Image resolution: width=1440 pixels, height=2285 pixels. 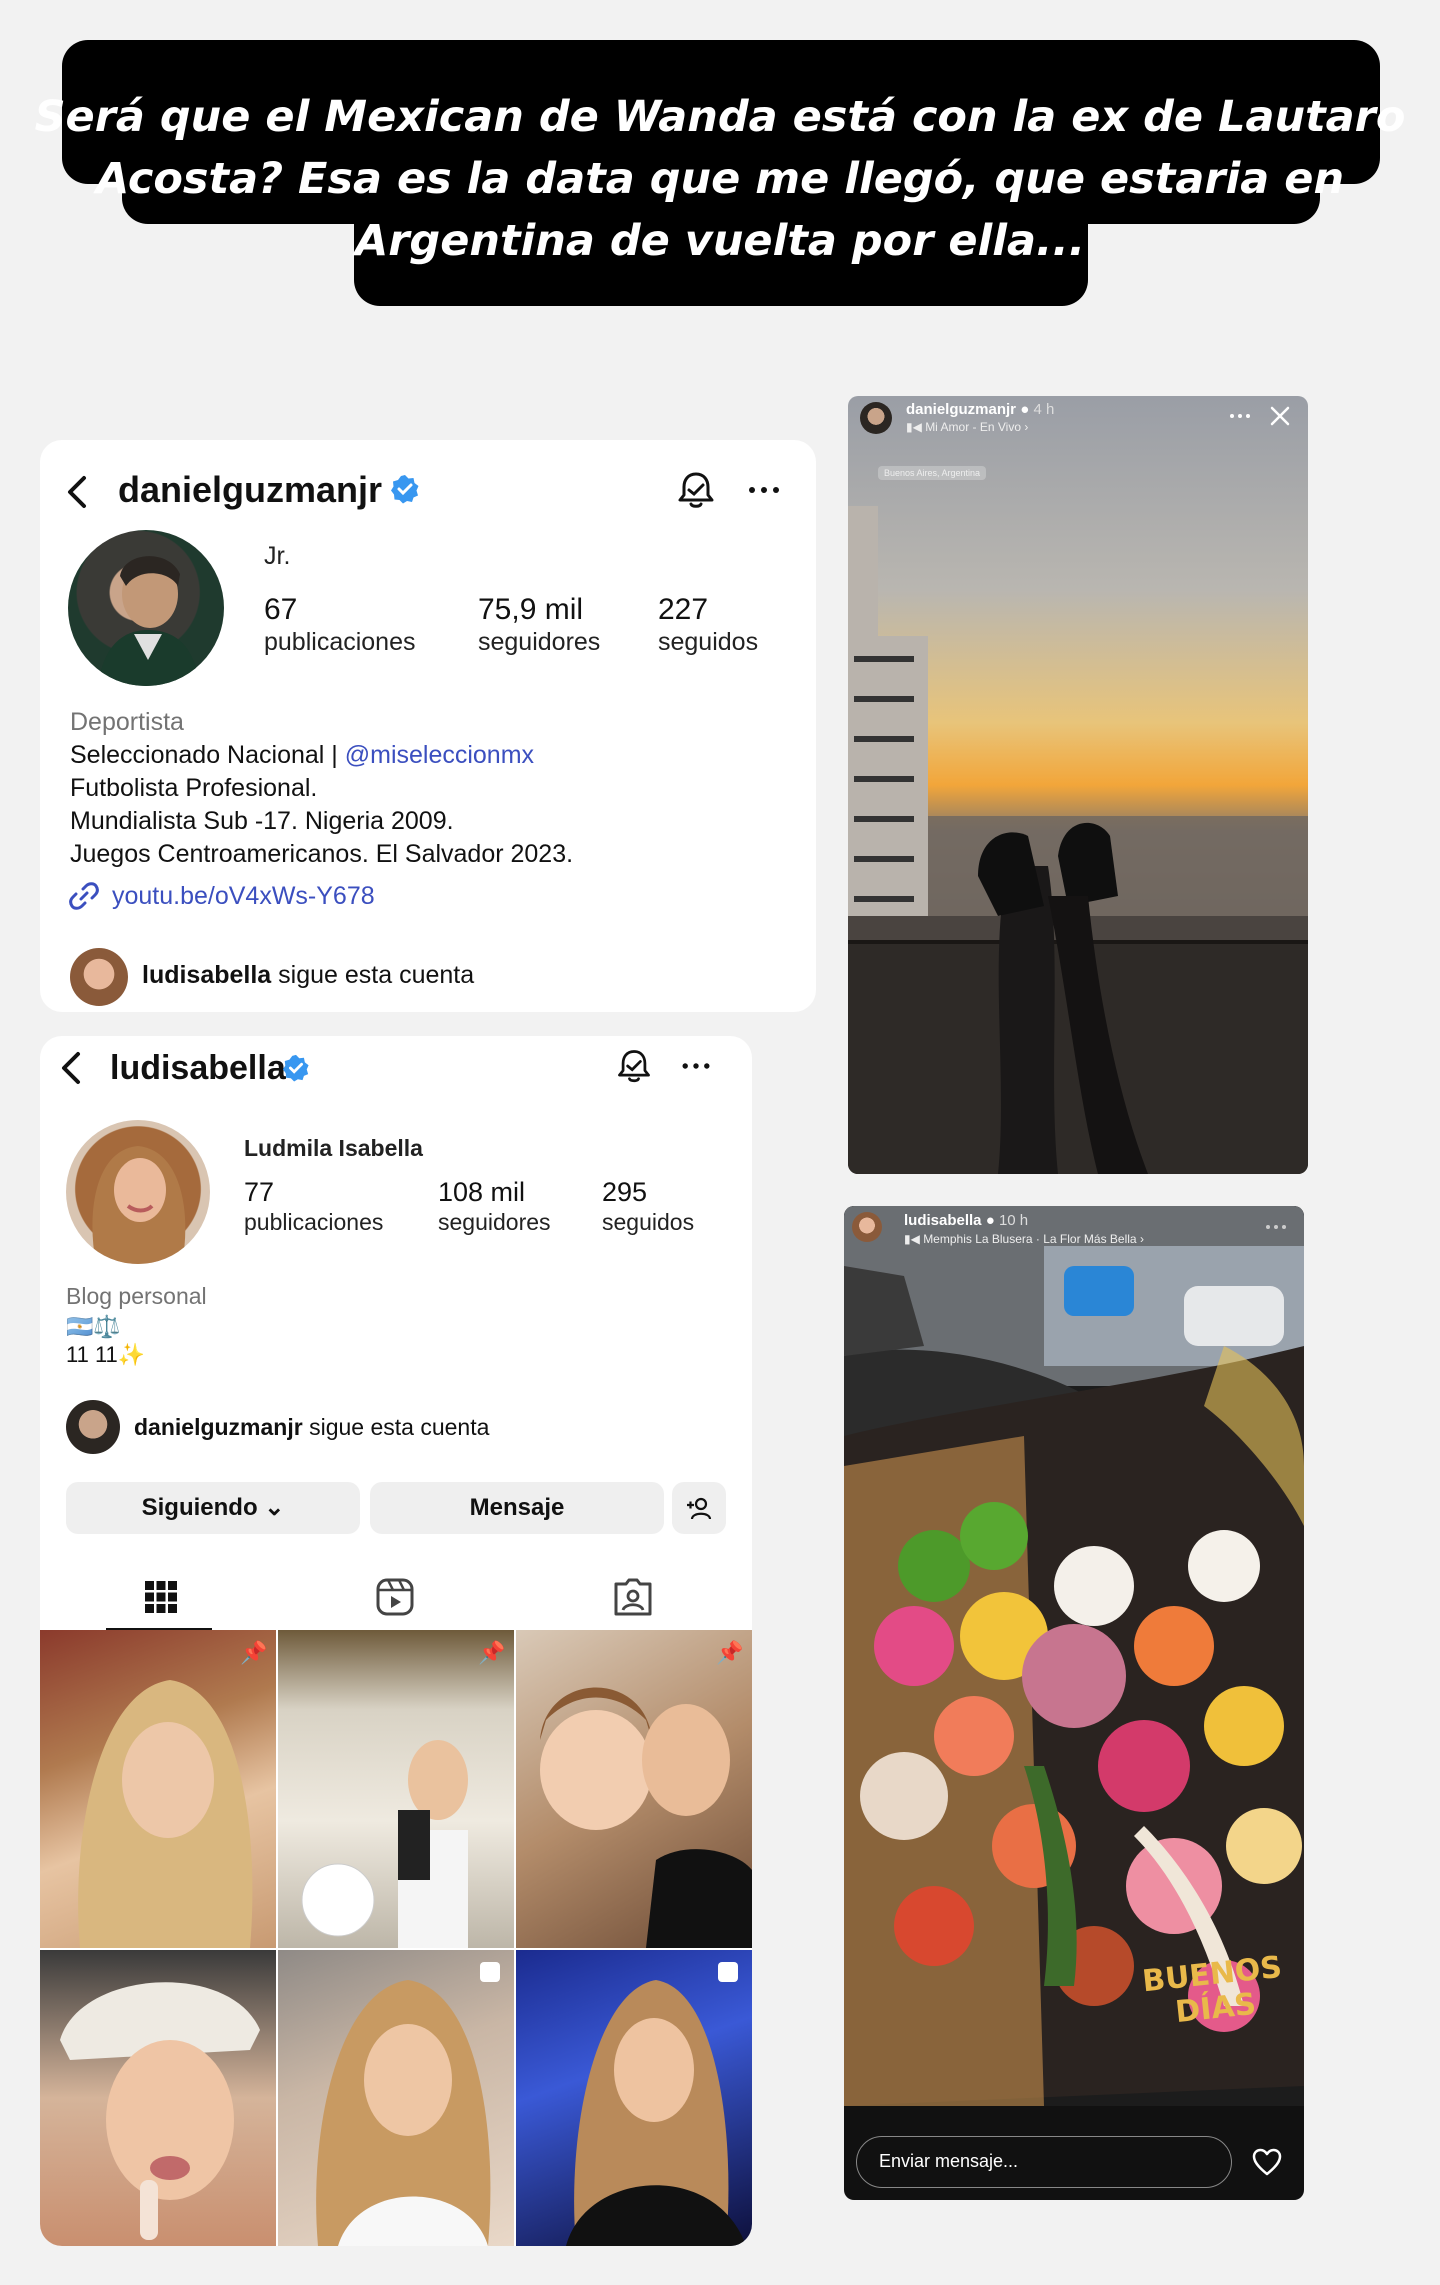 I want to click on grid-tab-icon, so click(x=161, y=1597).